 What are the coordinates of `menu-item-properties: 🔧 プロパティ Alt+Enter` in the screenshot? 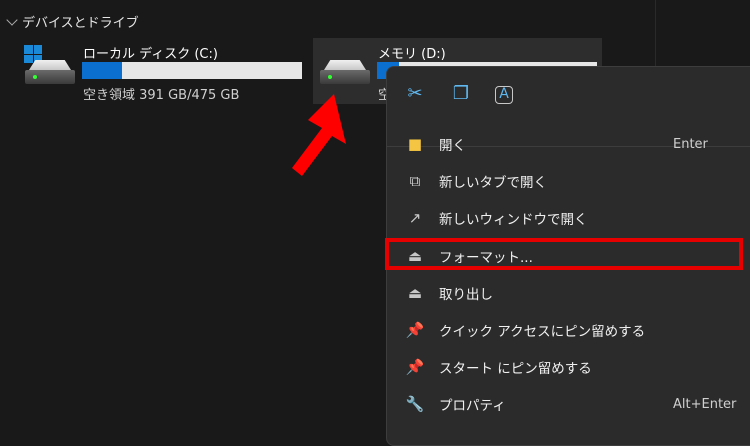 It's located at (567, 404).